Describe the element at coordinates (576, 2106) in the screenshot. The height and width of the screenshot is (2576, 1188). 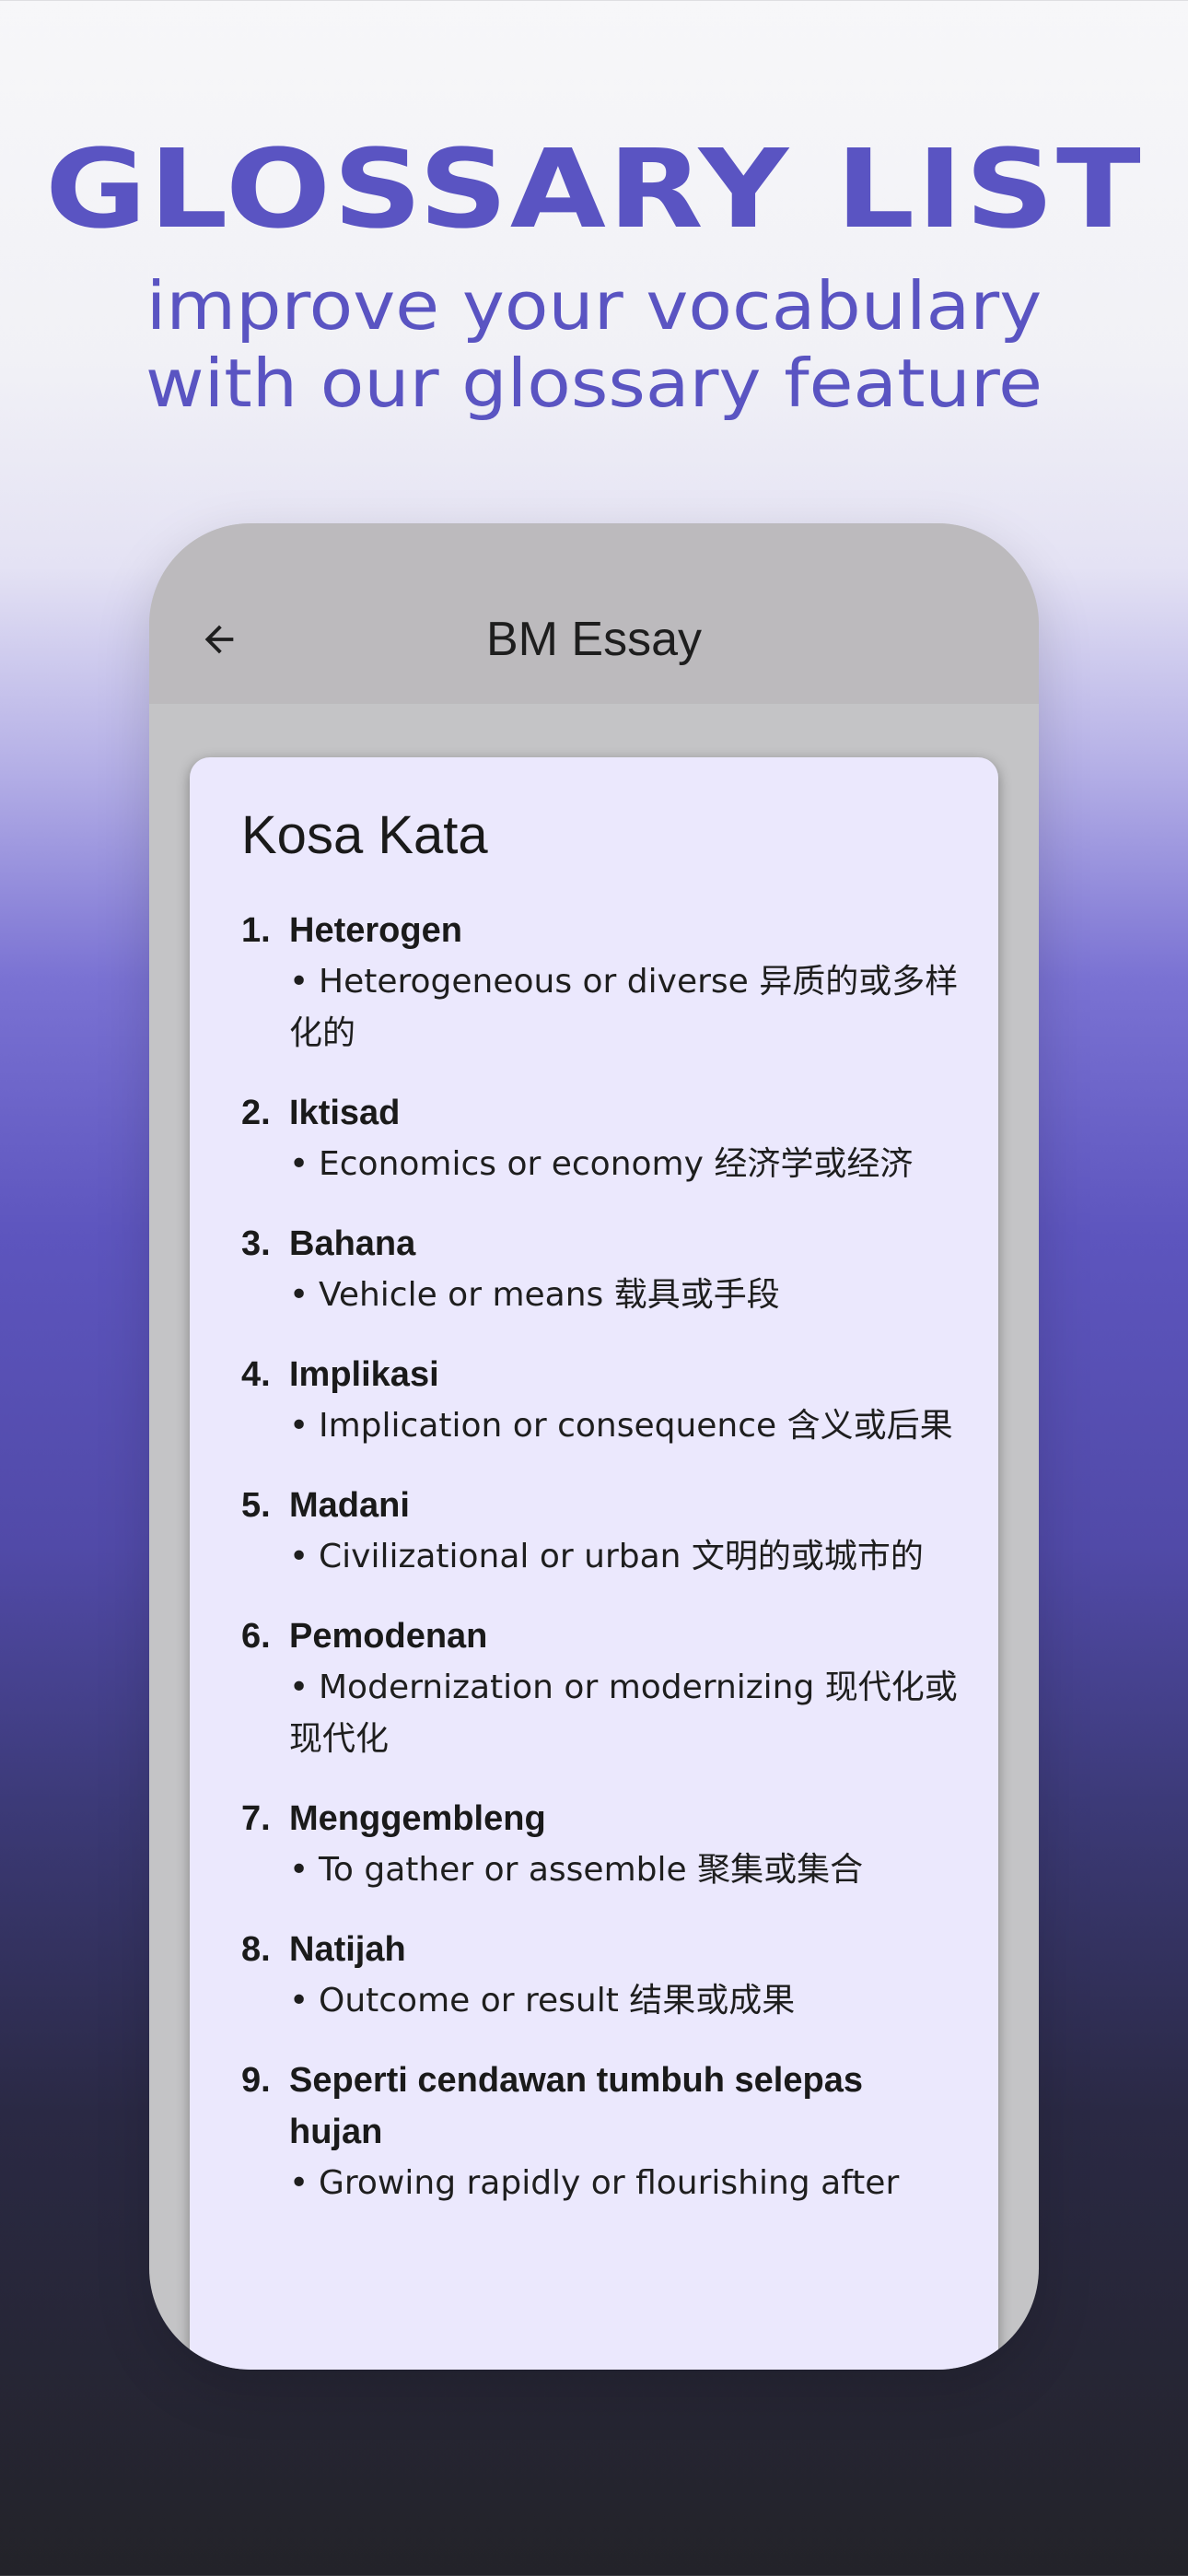
I see `glossary-term: Seperti cendawan tumbuh selepas hujan` at that location.